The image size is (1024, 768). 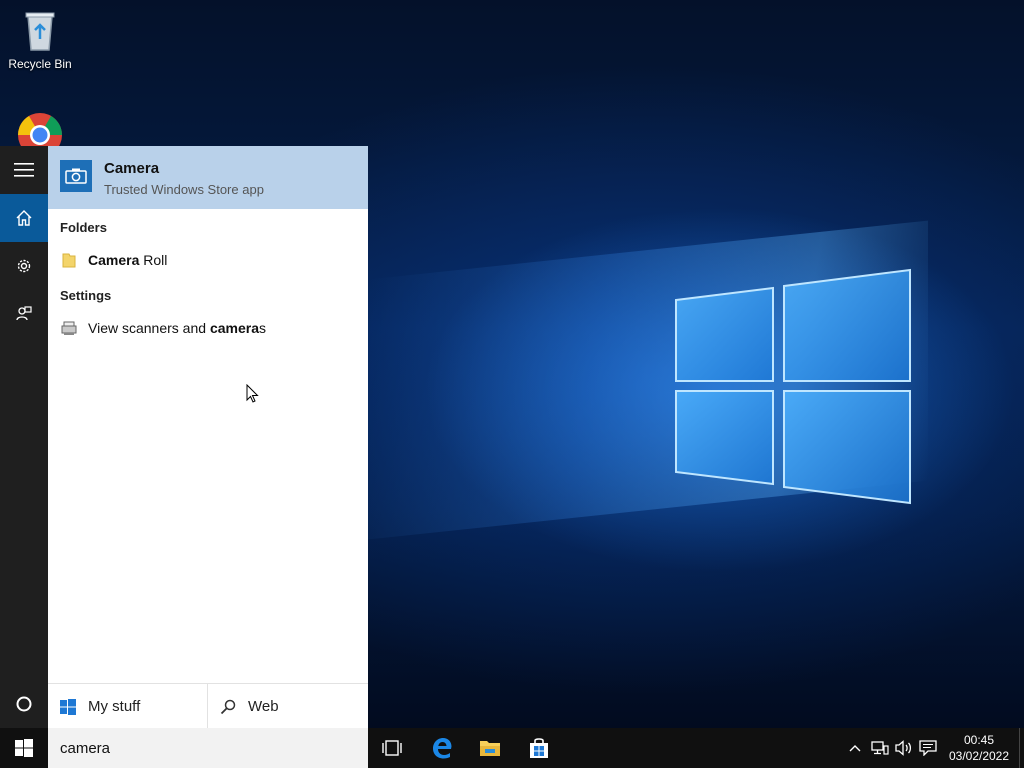 I want to click on taskbar-search-box, so click(x=208, y=748).